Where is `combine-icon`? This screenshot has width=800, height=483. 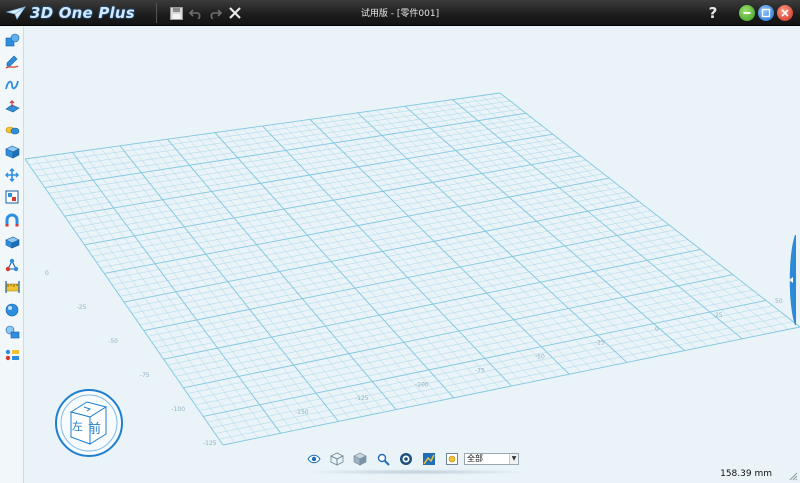
combine-icon is located at coordinates (12, 130).